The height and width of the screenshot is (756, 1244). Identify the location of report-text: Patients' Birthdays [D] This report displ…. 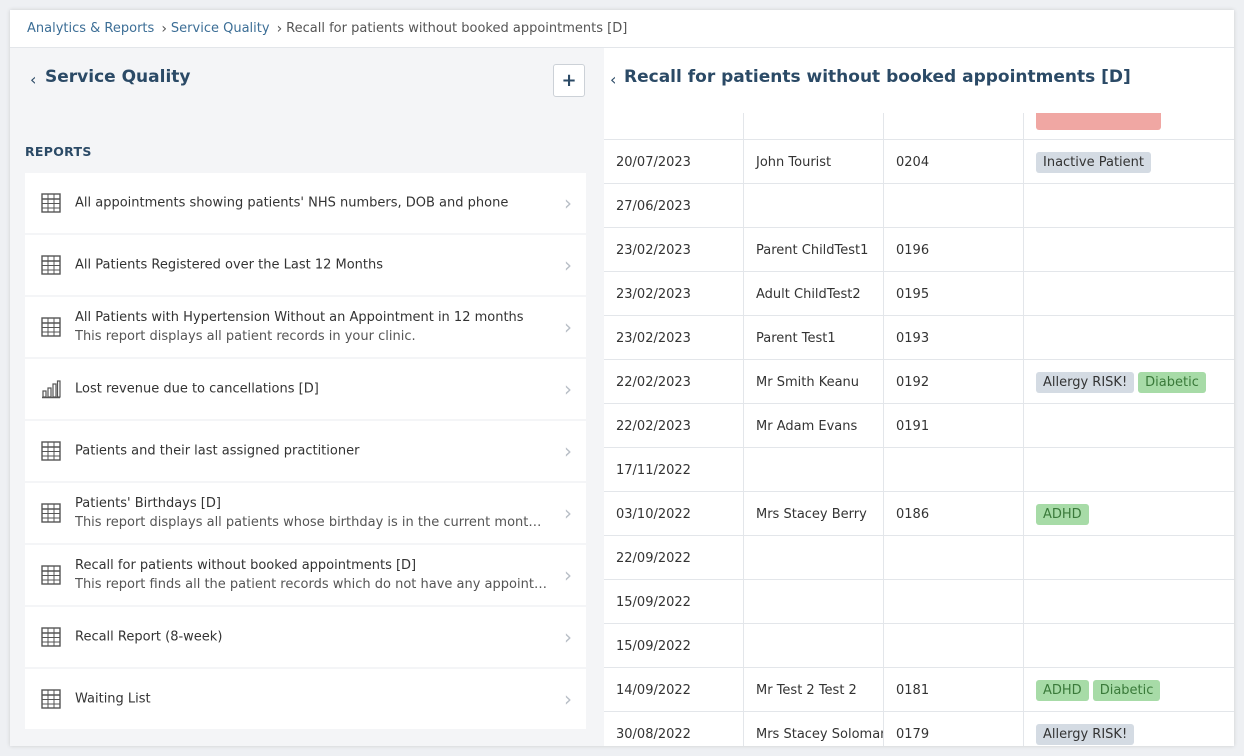
(311, 513).